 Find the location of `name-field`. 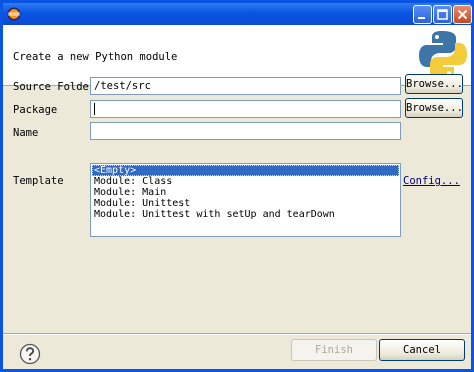

name-field is located at coordinates (245, 131).